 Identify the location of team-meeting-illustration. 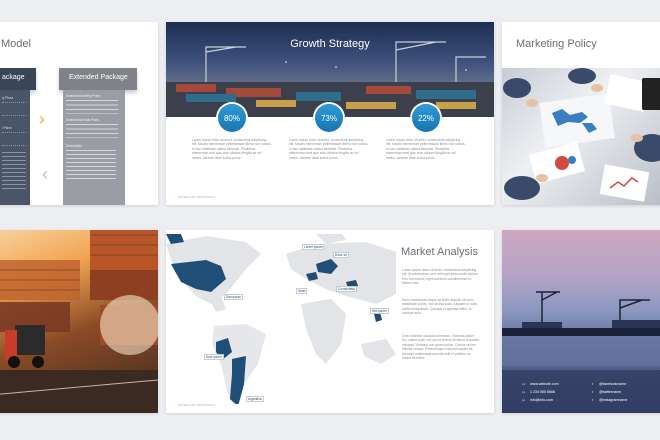
(581, 135).